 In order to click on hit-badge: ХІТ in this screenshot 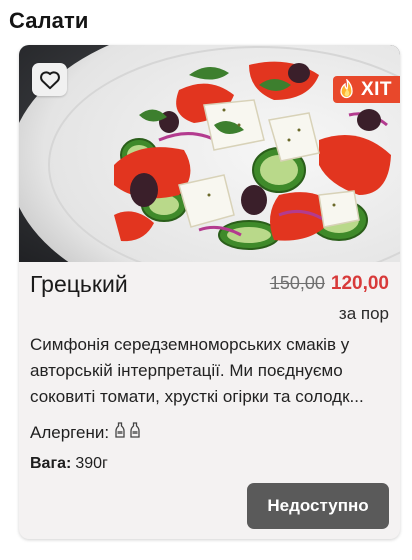, I will do `click(366, 89)`.